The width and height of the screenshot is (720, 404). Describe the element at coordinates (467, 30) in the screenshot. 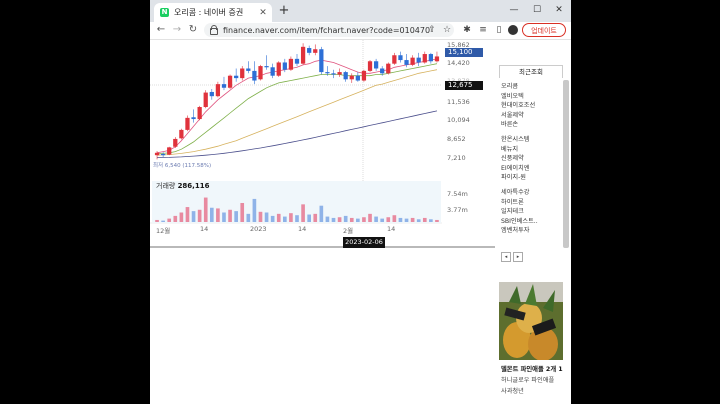

I see `extensions-puzzle-icon: ✱` at that location.